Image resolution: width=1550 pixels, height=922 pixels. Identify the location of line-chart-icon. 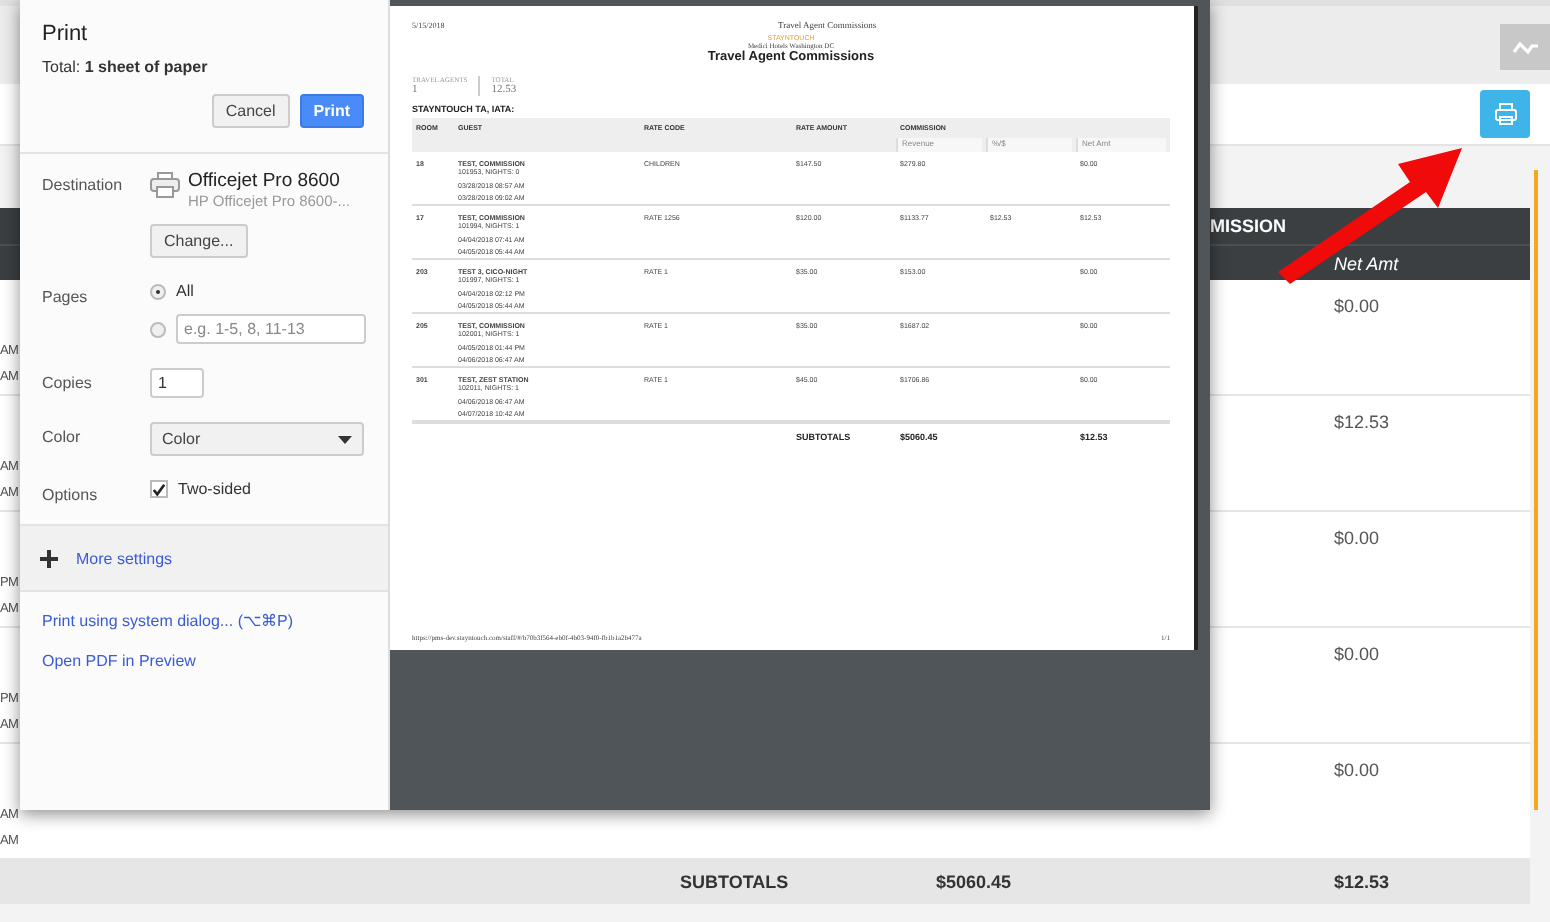
(1525, 47).